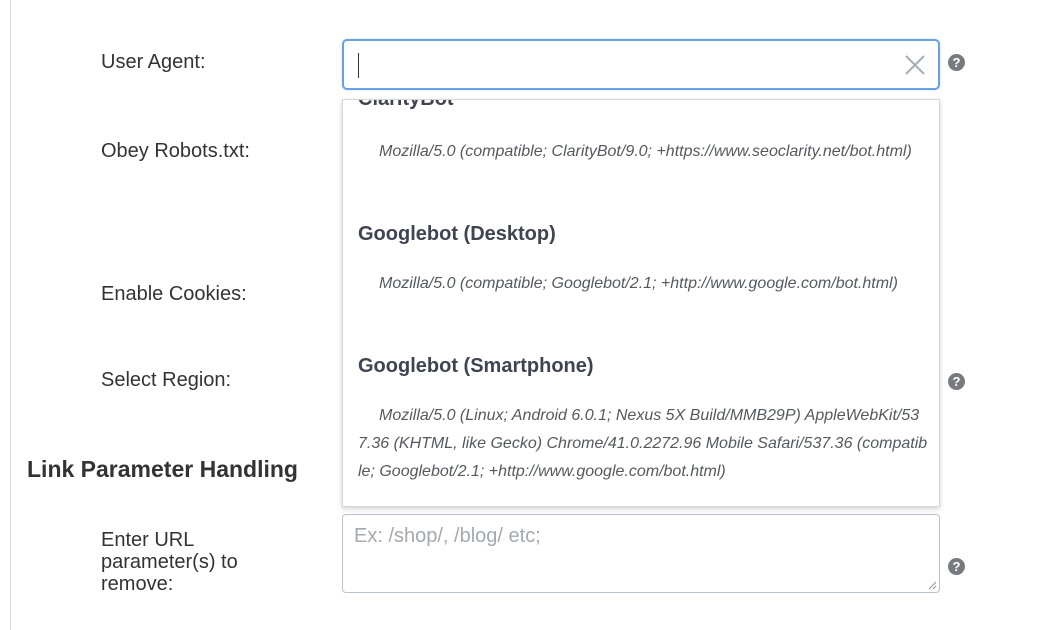  I want to click on resize-handle-icon, so click(932, 585).